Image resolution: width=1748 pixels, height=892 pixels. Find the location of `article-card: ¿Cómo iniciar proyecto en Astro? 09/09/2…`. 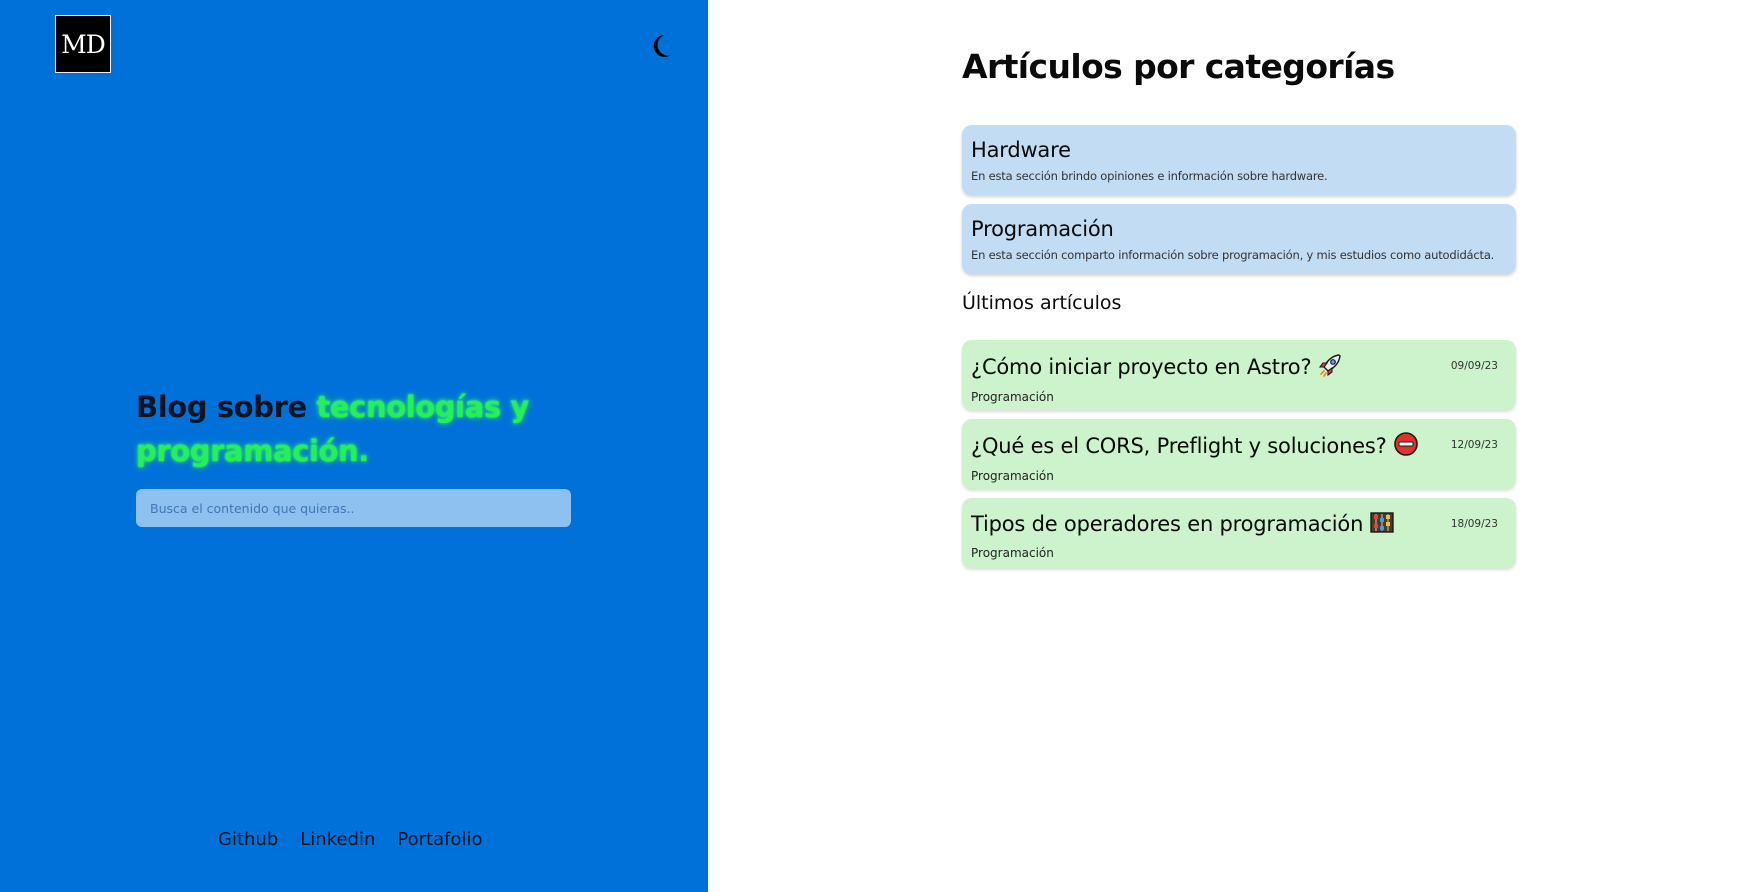

article-card: ¿Cómo iniciar proyecto en Astro? 09/09/2… is located at coordinates (1239, 375).